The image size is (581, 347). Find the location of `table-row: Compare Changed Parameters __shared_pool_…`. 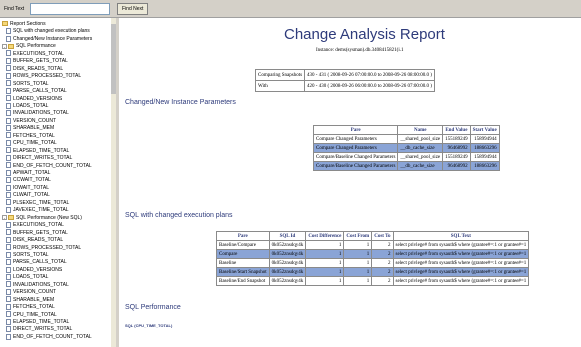

table-row: Compare Changed Parameters __shared_pool_… is located at coordinates (406, 139).